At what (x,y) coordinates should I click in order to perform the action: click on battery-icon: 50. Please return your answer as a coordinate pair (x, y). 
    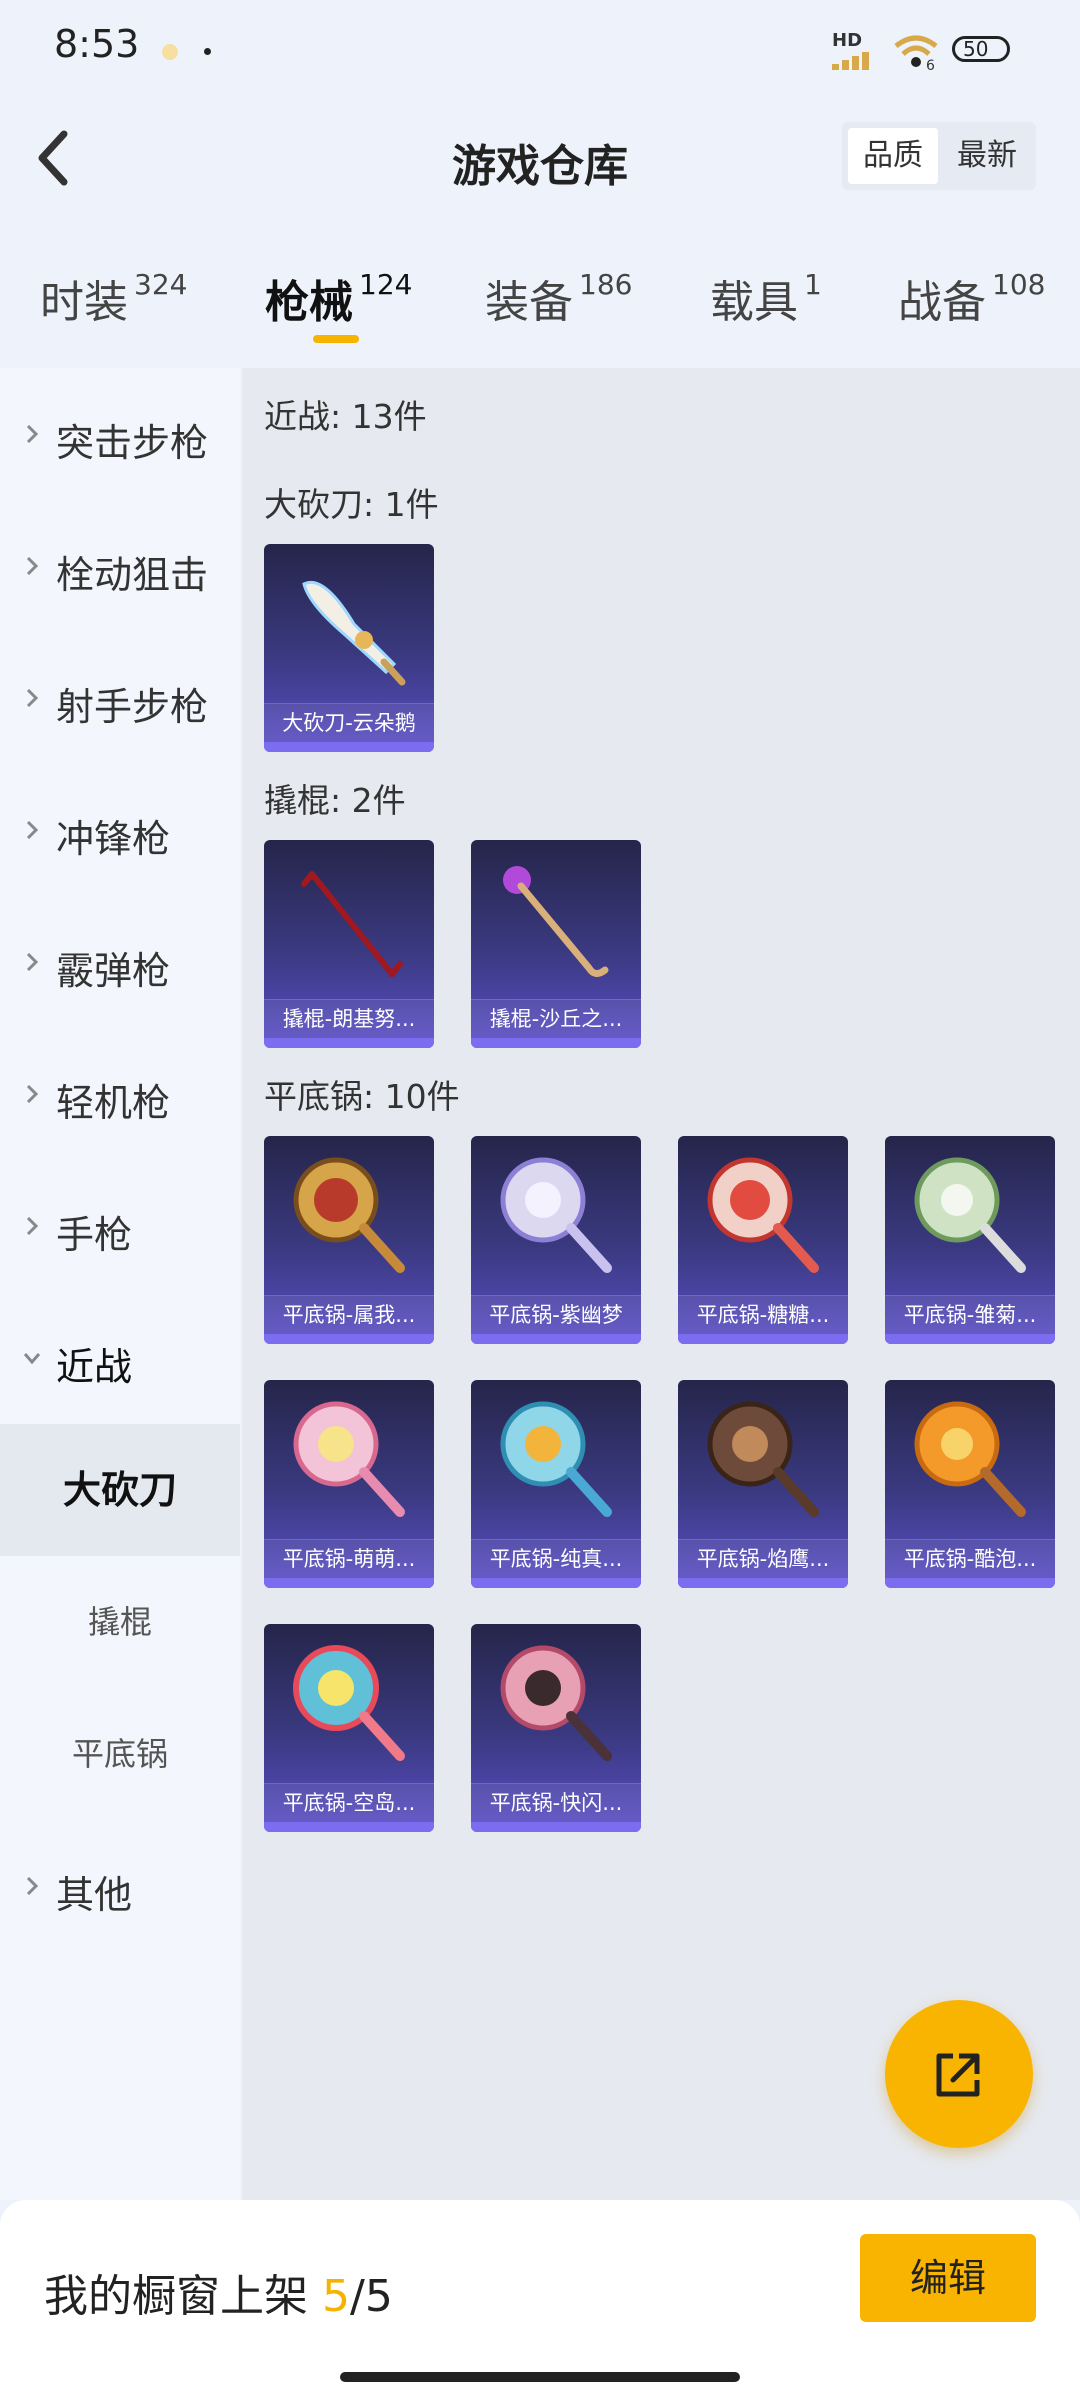
    Looking at the image, I should click on (981, 49).